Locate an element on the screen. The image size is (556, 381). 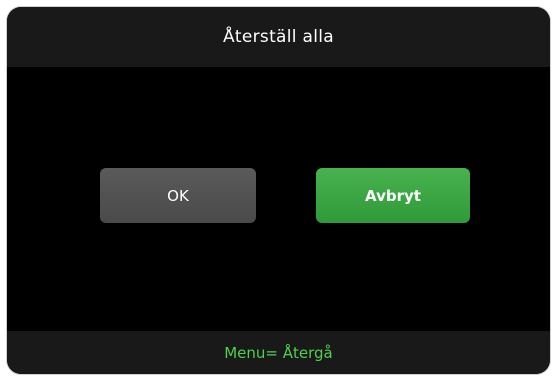
dialog-title: Återställ alla is located at coordinates (278, 37).